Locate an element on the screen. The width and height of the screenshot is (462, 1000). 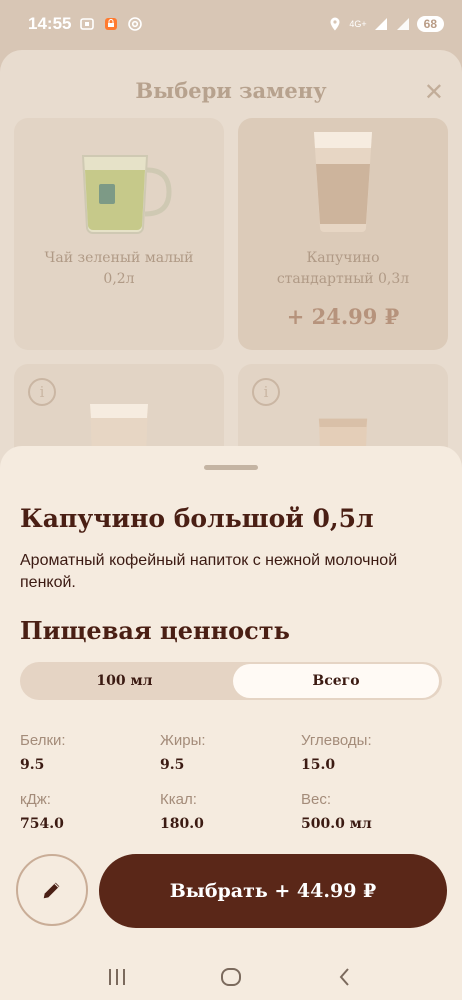
location-icon is located at coordinates (335, 24).